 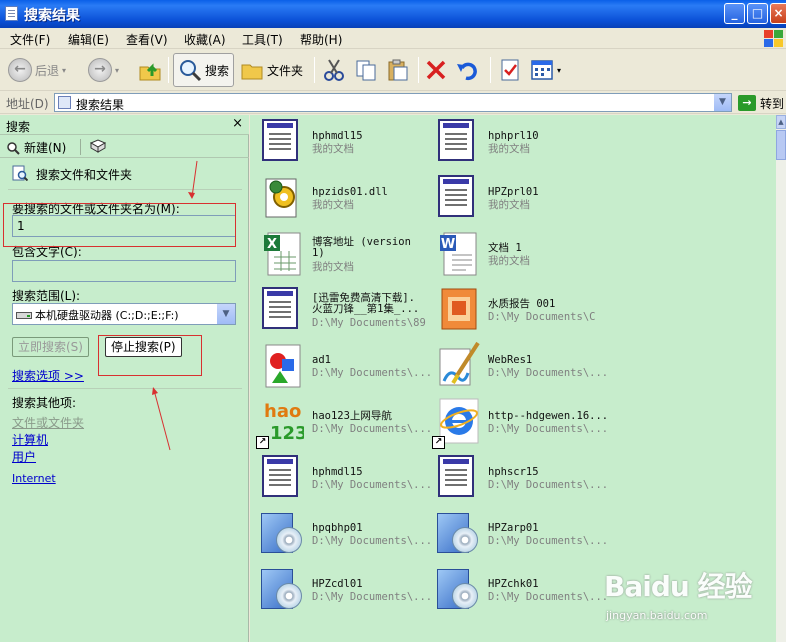 I want to click on views-dropdown-icon: ▾, so click(x=559, y=70).